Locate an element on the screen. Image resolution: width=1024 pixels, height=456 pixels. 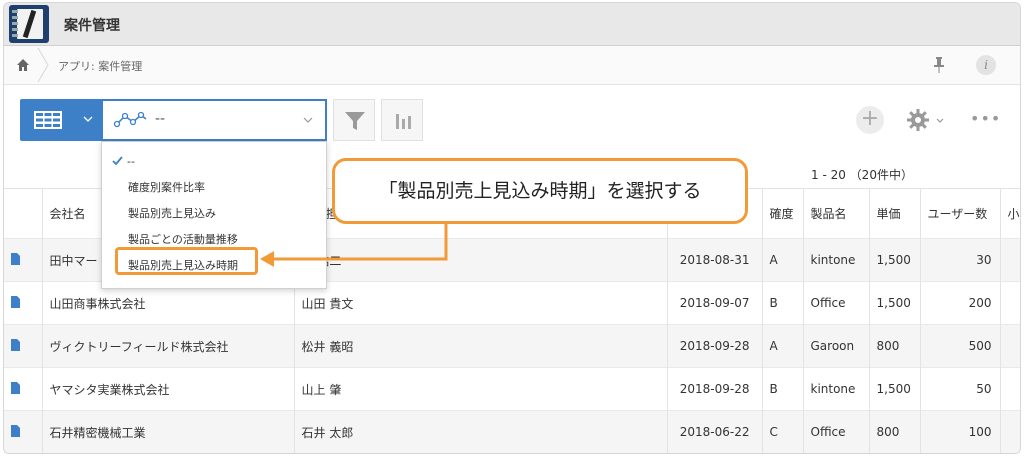
dropdown-option: -- is located at coordinates (214, 162).